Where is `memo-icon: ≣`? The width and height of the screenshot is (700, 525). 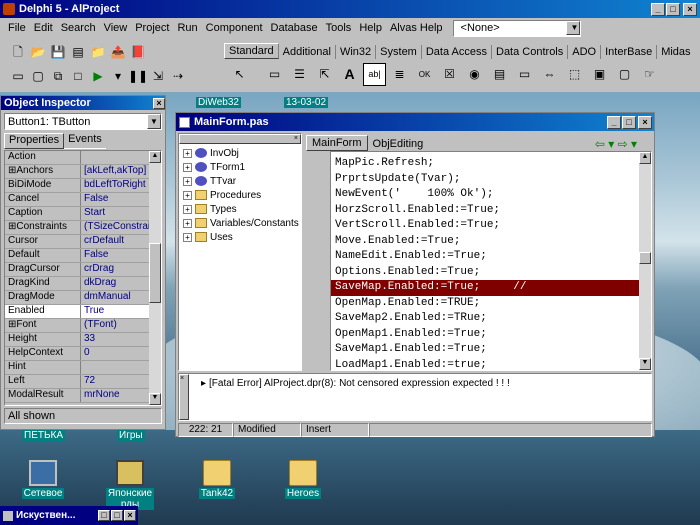 memo-icon: ≣ is located at coordinates (399, 74).